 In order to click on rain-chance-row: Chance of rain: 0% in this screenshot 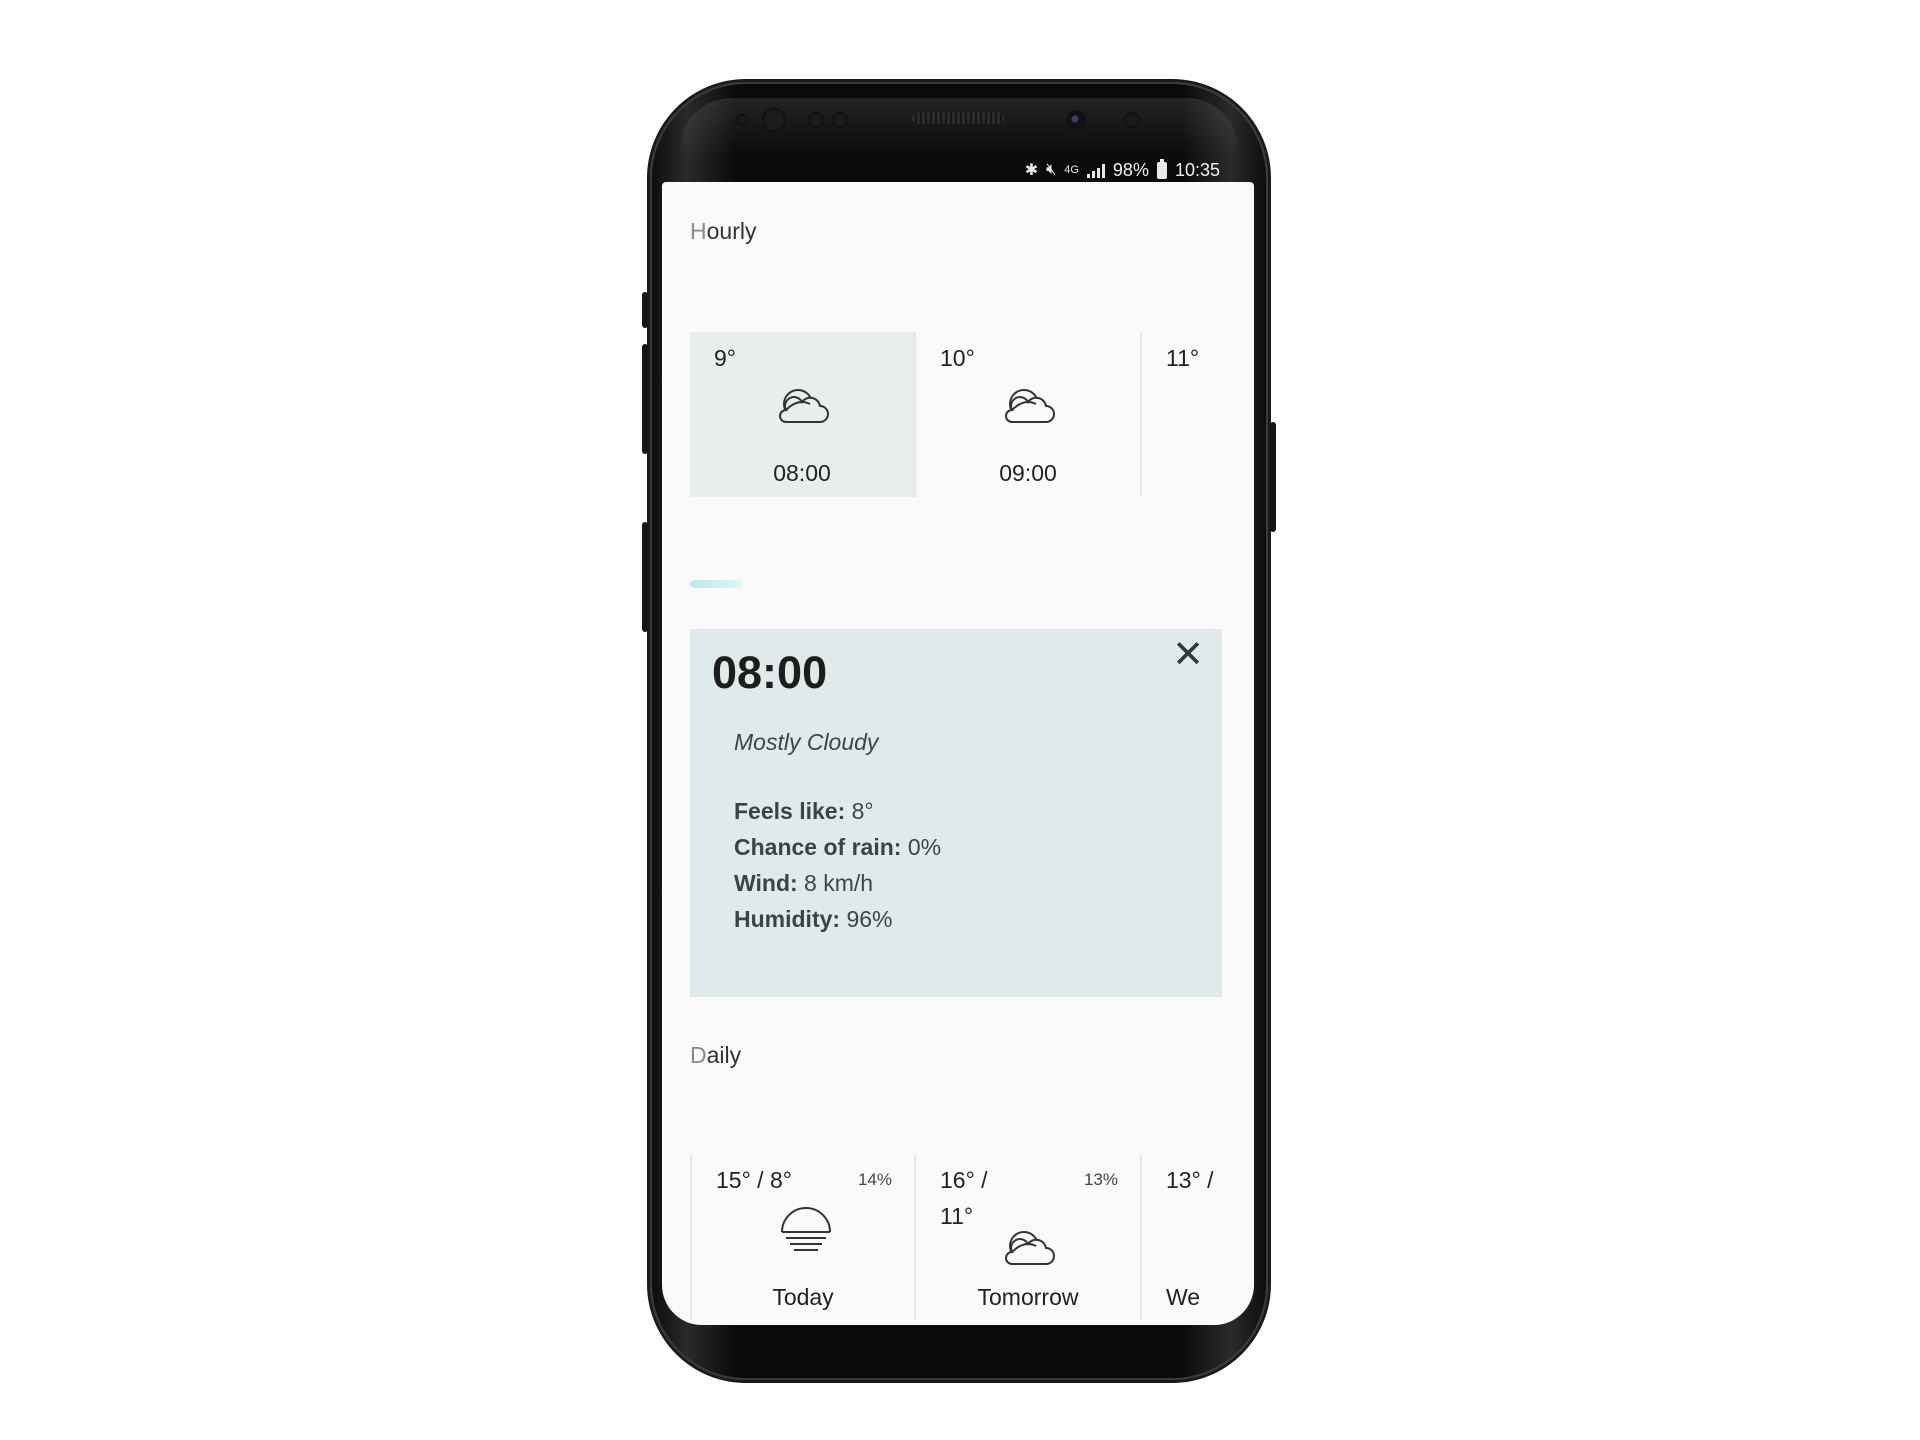, I will do `click(838, 847)`.